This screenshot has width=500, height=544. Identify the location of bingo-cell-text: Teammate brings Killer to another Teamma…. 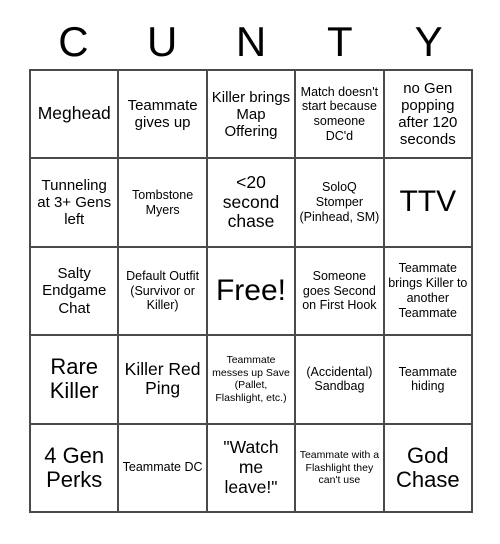
(428, 290).